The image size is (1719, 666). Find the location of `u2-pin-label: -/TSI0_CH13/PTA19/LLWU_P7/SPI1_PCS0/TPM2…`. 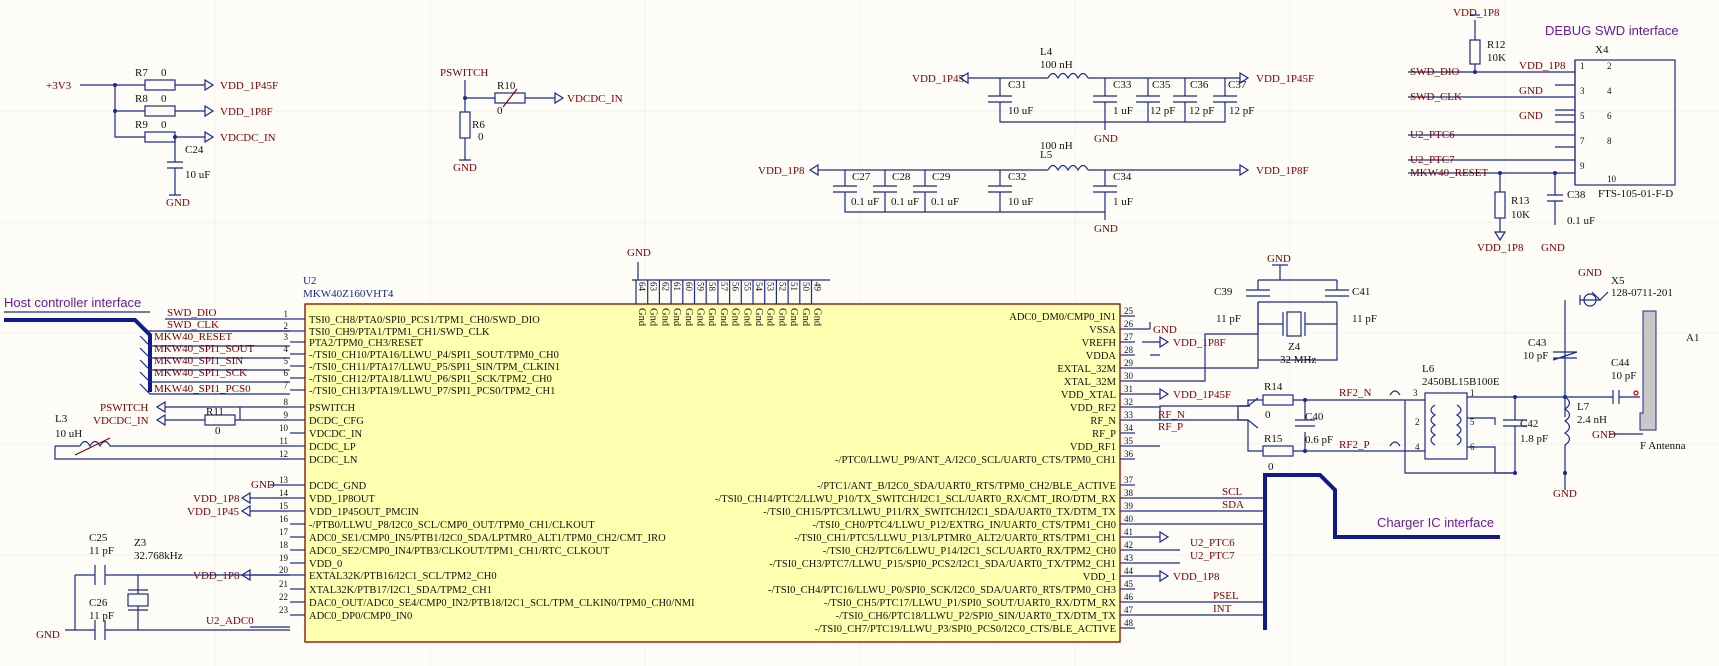

u2-pin-label: -/TSI0_CH13/PTA19/LLWU_P7/SPI1_PCS0/TPM2… is located at coordinates (432, 391).